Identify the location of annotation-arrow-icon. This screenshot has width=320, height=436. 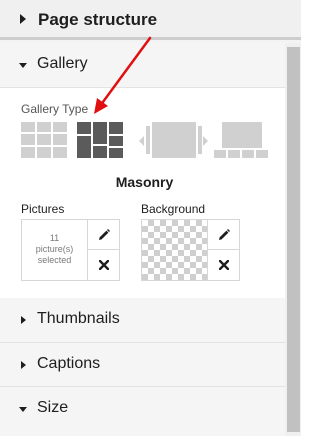
(123, 75).